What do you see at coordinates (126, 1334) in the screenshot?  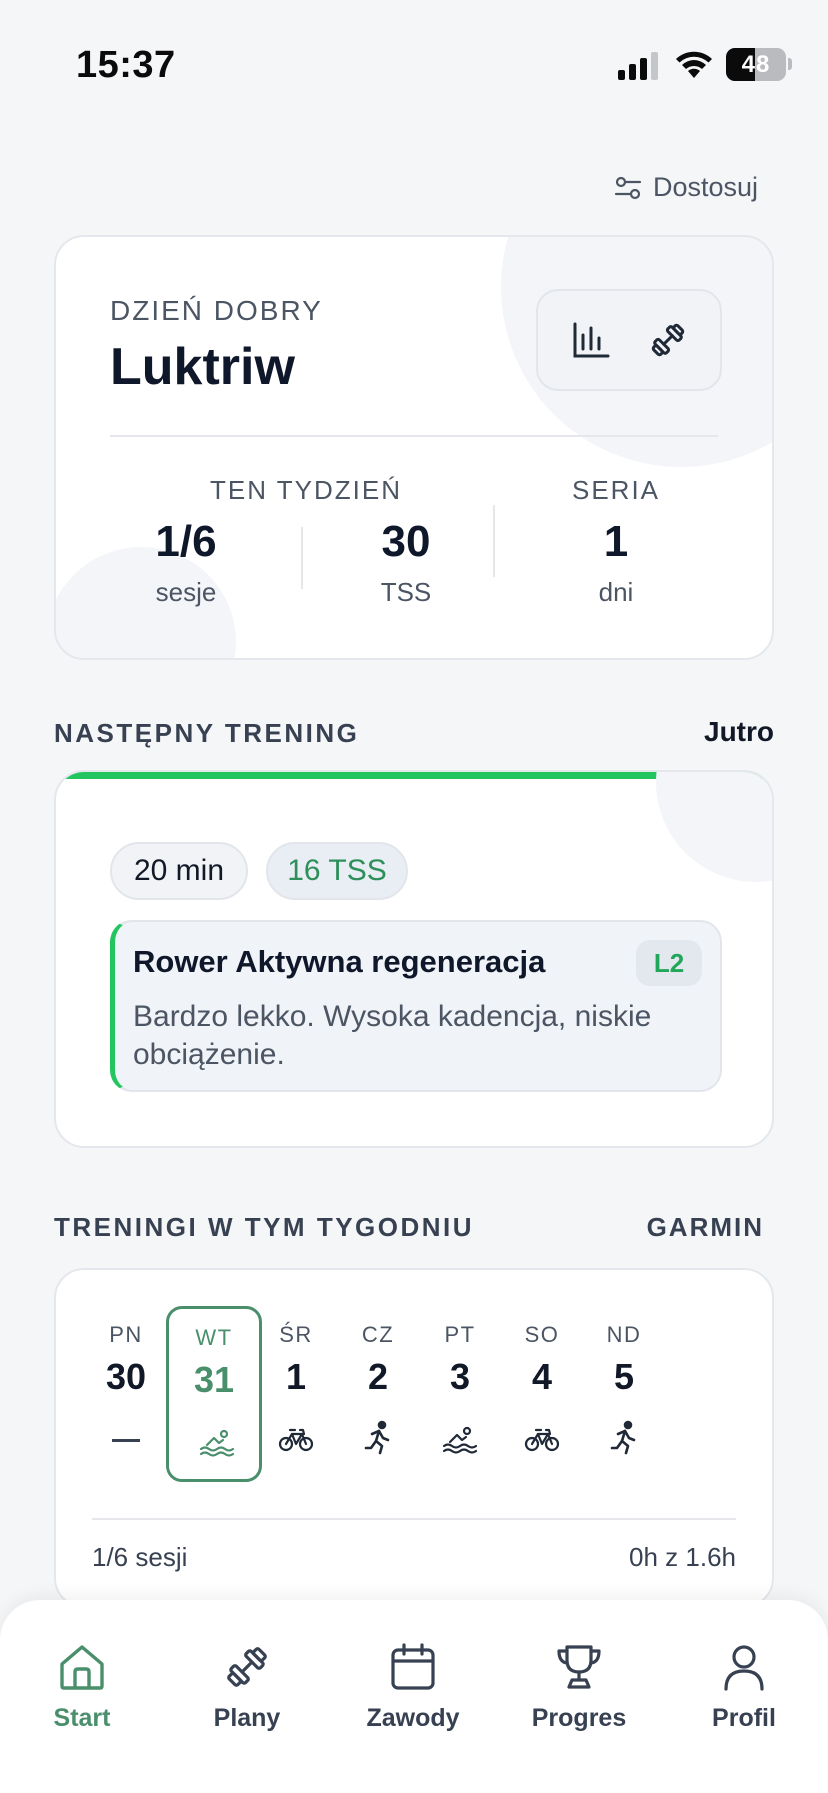 I see `day-abbr: PN` at bounding box center [126, 1334].